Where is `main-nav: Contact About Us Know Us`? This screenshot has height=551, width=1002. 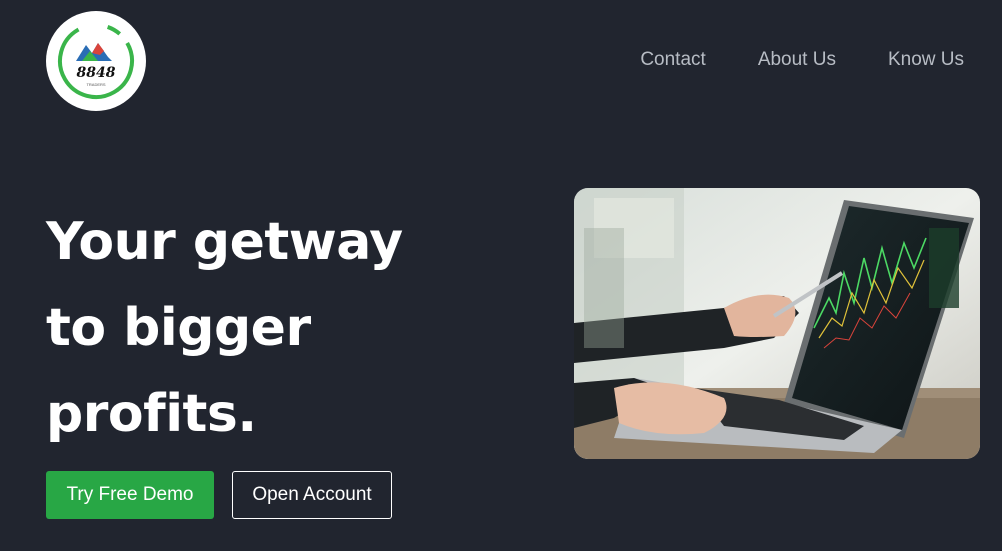 main-nav: Contact About Us Know Us is located at coordinates (802, 60).